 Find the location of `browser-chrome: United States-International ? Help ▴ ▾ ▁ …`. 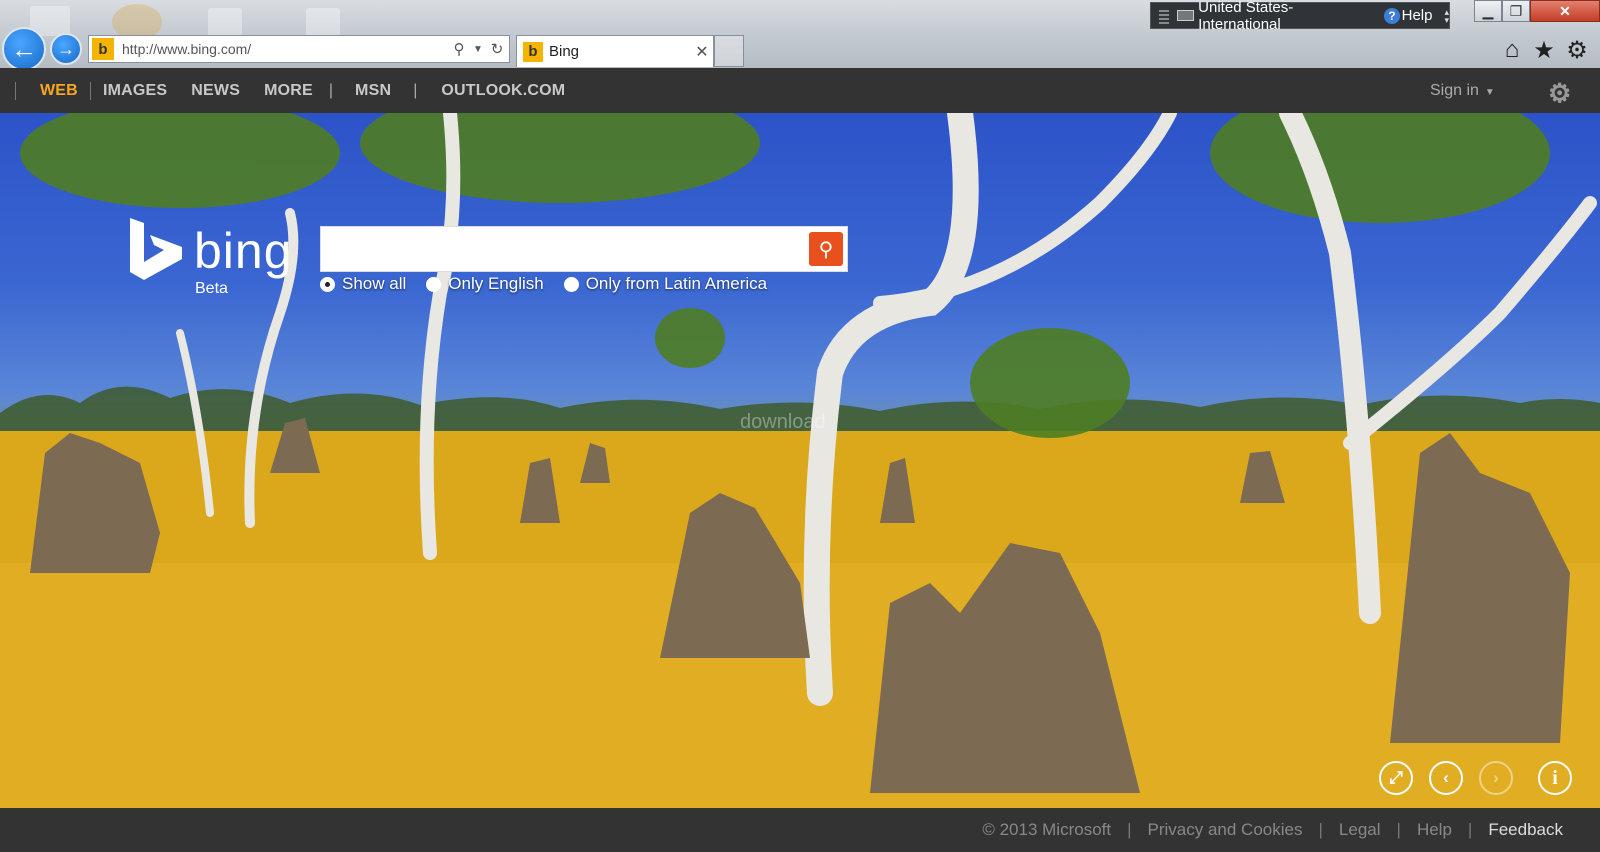

browser-chrome: United States-International ? Help ▴ ▾ ▁ … is located at coordinates (800, 35).